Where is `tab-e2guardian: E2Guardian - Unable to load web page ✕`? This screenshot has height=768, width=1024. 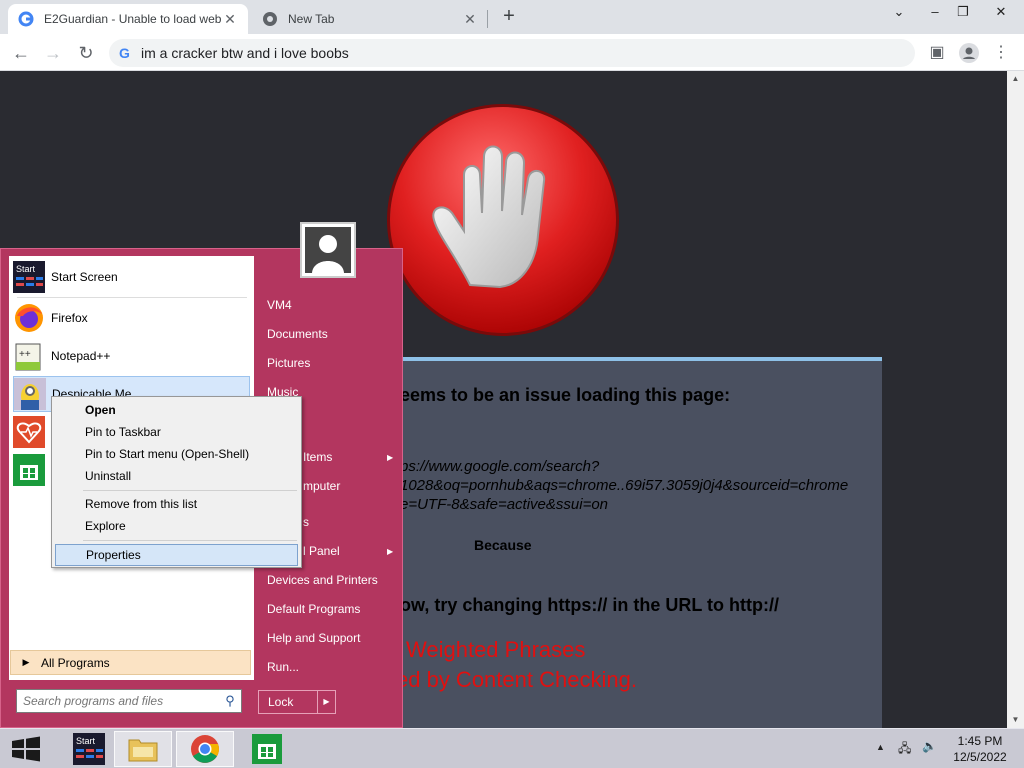 tab-e2guardian: E2Guardian - Unable to load web page ✕ is located at coordinates (128, 19).